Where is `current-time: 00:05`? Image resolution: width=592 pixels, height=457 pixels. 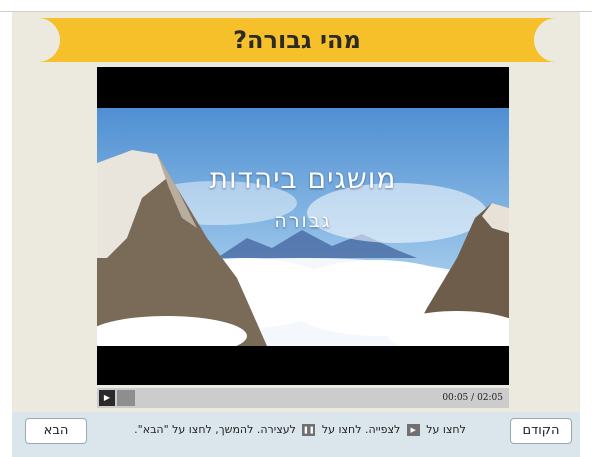
current-time: 00:05 is located at coordinates (455, 398).